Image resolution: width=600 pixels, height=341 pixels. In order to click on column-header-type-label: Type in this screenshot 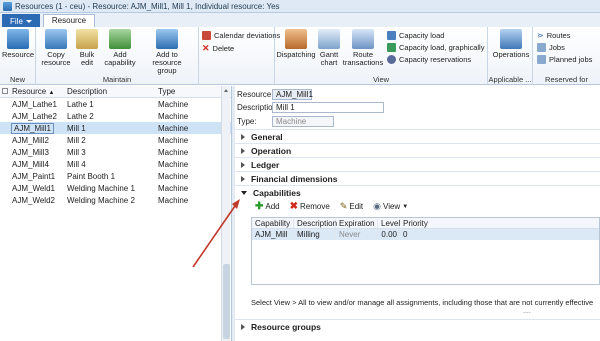, I will do `click(167, 91)`.